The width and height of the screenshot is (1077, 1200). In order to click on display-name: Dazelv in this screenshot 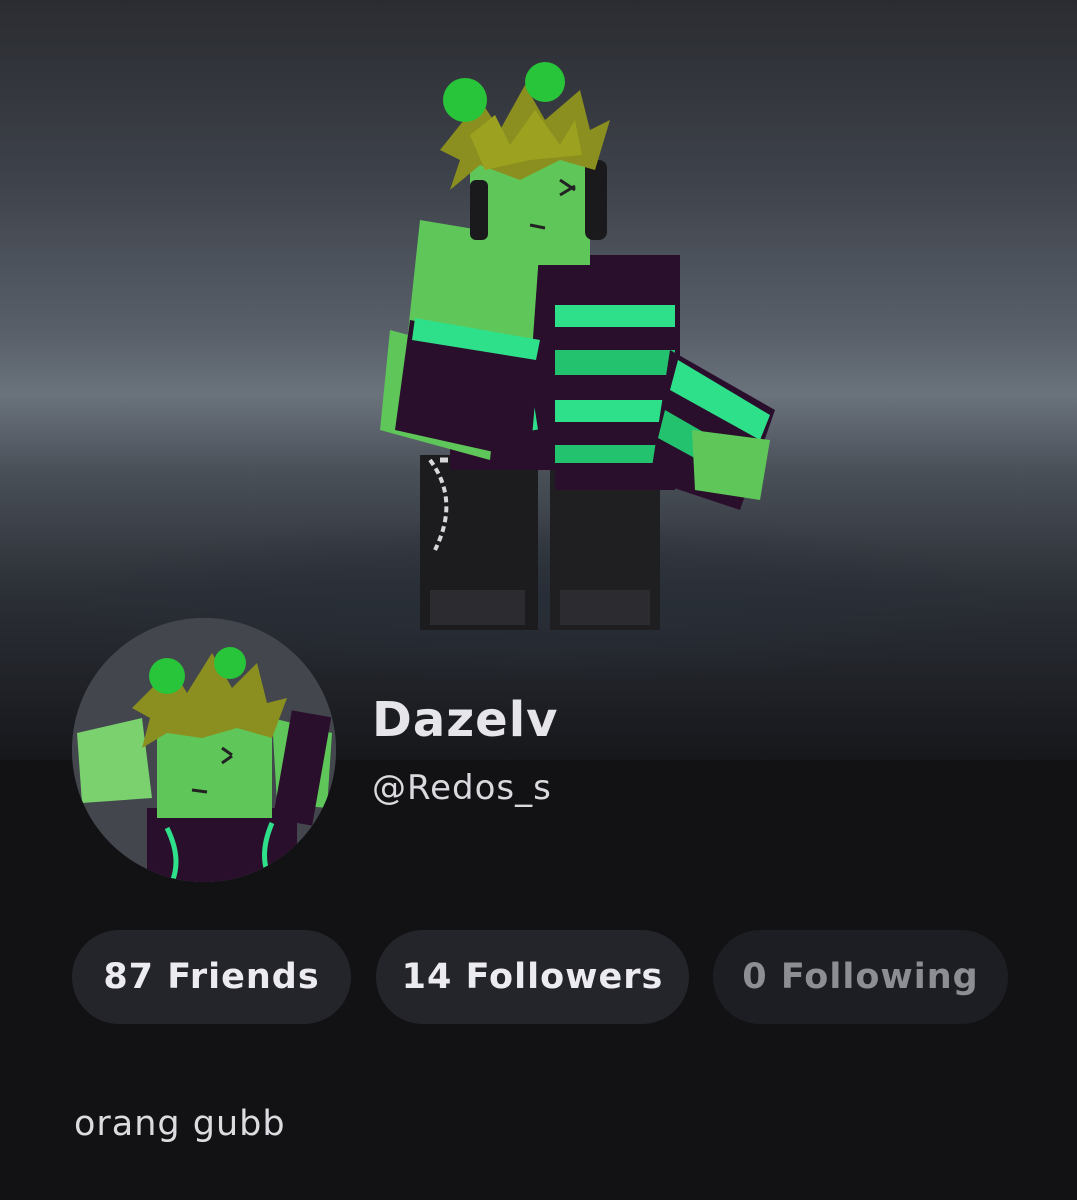, I will do `click(465, 720)`.